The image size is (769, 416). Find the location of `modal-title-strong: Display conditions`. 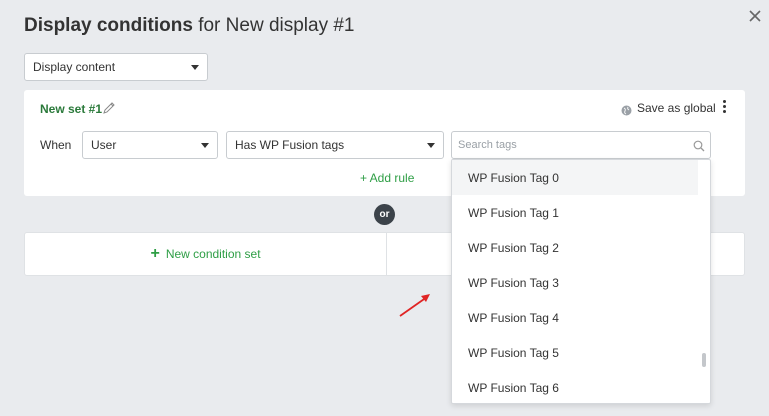

modal-title-strong: Display conditions is located at coordinates (108, 25).